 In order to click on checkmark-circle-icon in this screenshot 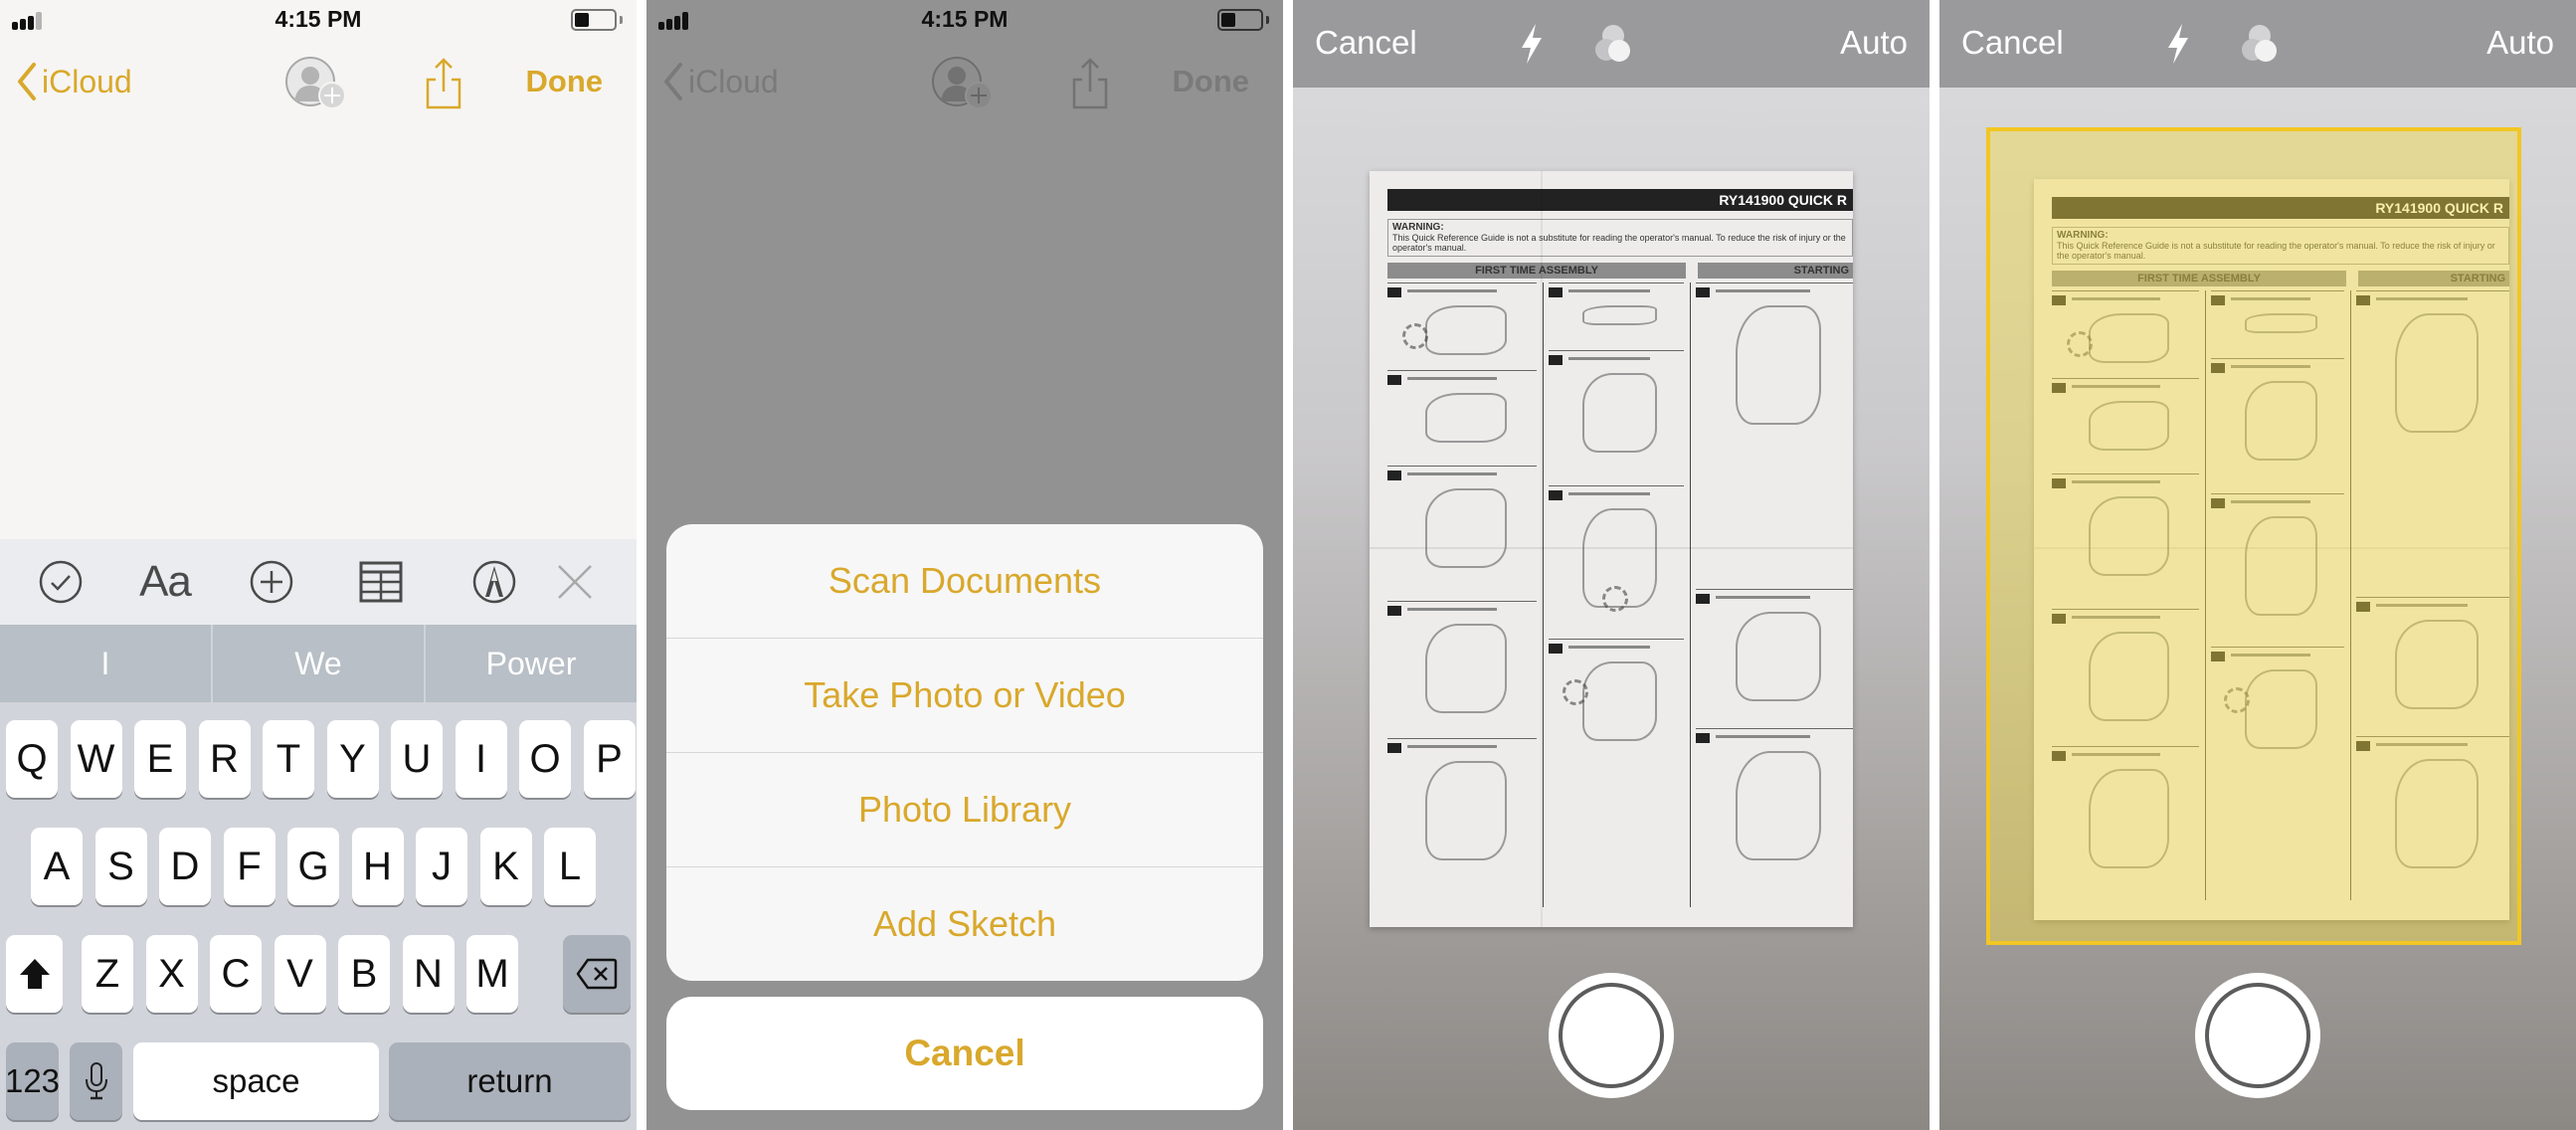, I will do `click(61, 582)`.